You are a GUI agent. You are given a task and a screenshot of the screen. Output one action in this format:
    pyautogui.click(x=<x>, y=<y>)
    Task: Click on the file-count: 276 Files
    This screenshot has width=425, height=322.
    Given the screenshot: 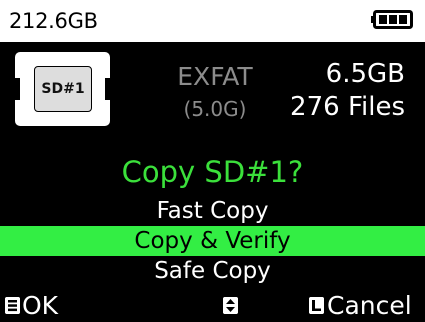 What is the action you would take?
    pyautogui.click(x=347, y=107)
    